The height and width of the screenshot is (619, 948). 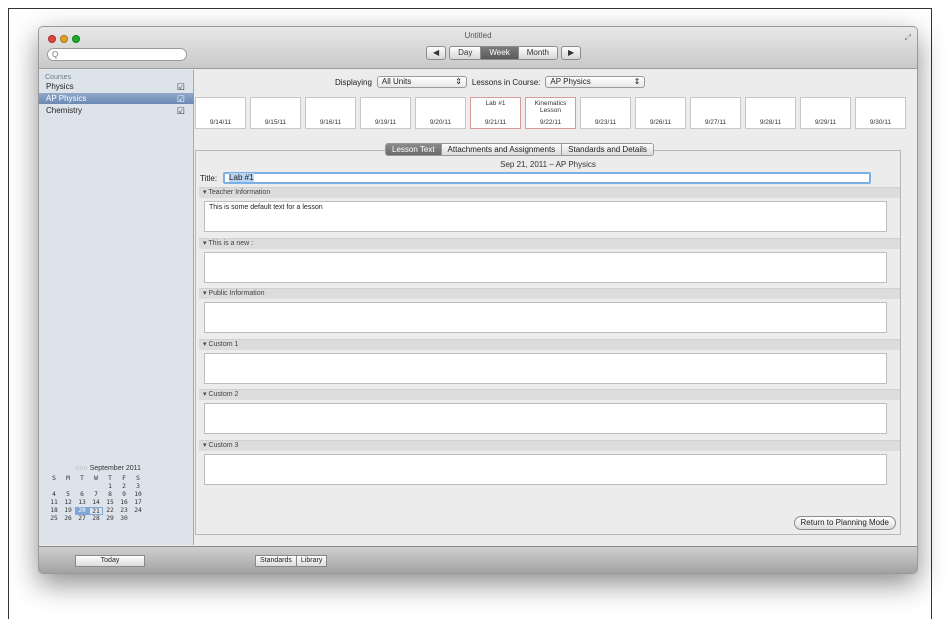 What do you see at coordinates (110, 503) in the screenshot?
I see `calendar-day: 15` at bounding box center [110, 503].